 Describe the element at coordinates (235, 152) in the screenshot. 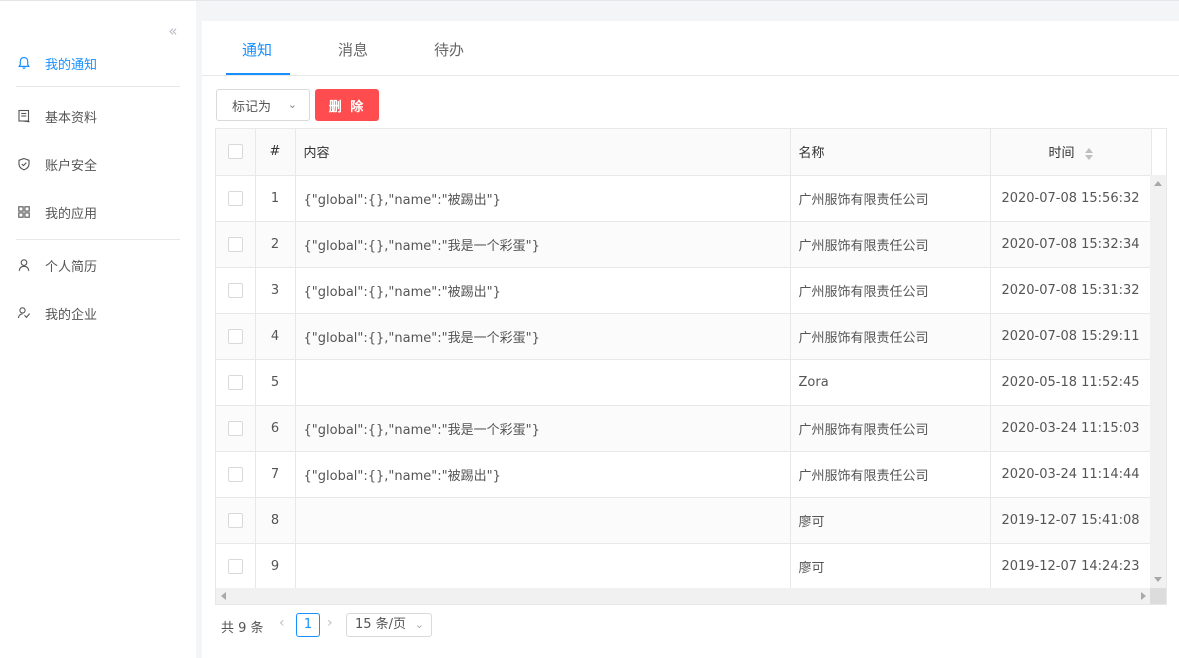

I see `select-all-checkbox` at that location.